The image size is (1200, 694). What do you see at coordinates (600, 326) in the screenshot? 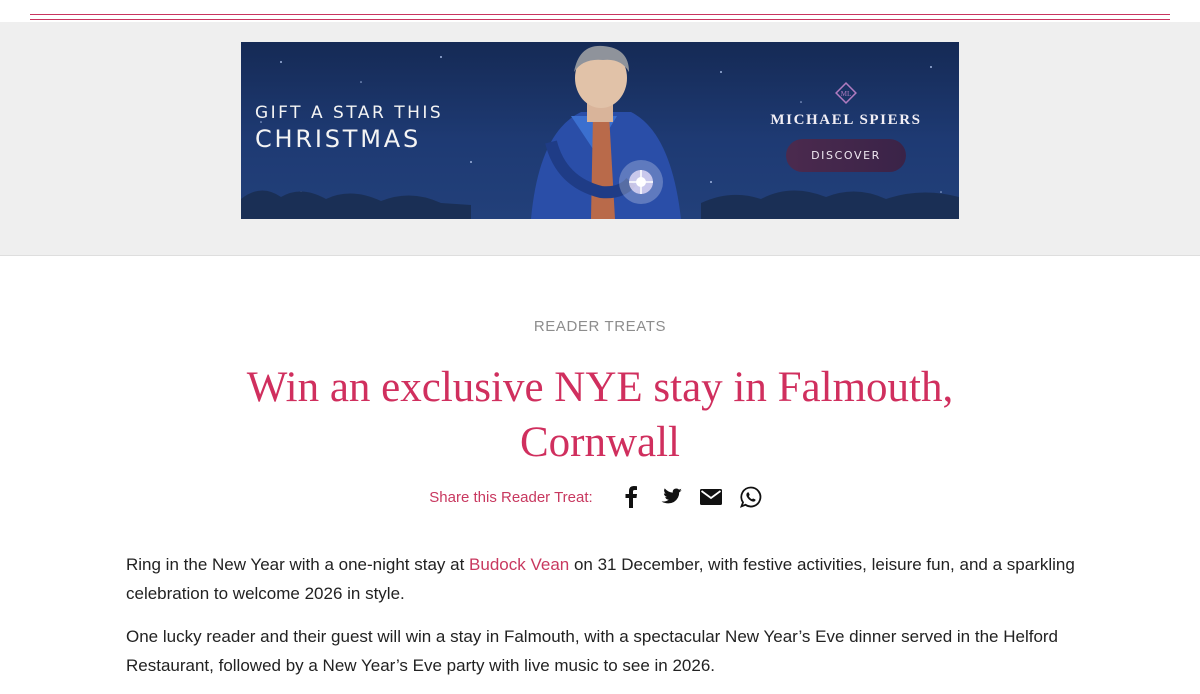
I see `article-category: READER TREATS` at bounding box center [600, 326].